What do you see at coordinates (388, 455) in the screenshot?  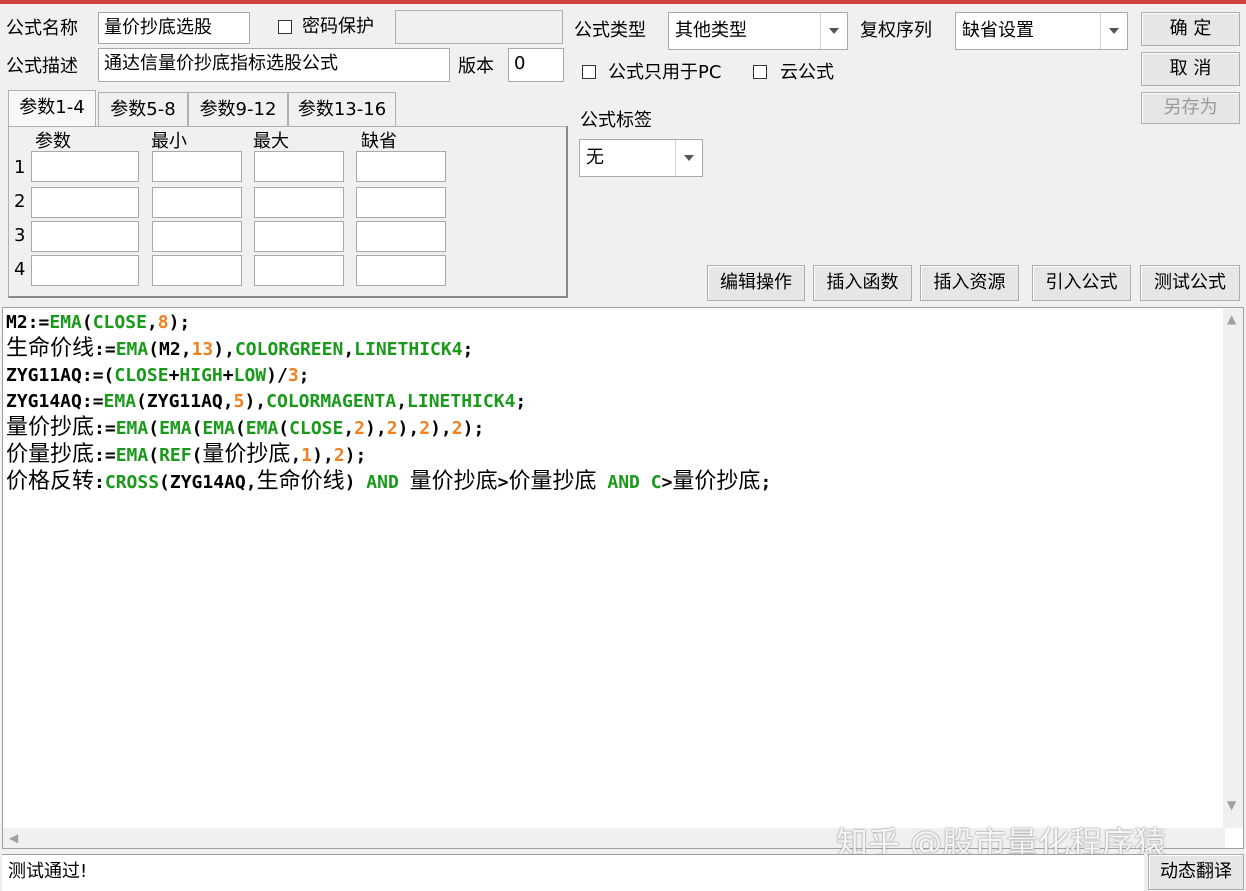 I see `code-line: 价量抄底:=EMA(REF(量价抄底,1),2);` at bounding box center [388, 455].